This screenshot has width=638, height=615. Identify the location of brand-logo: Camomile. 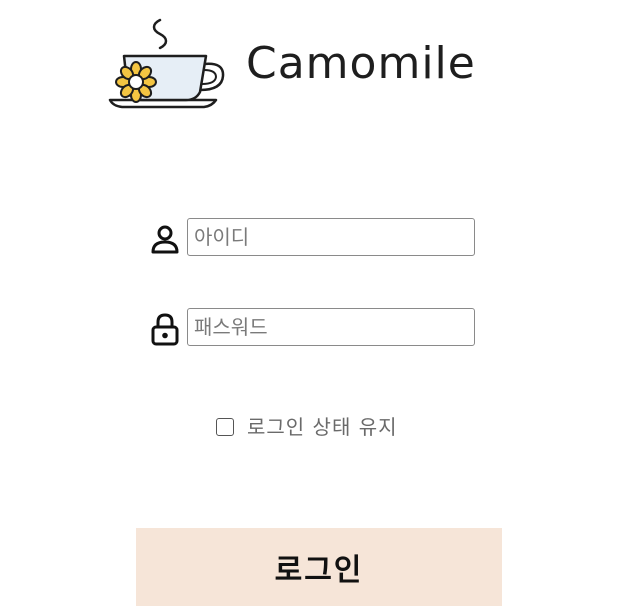
(313, 64).